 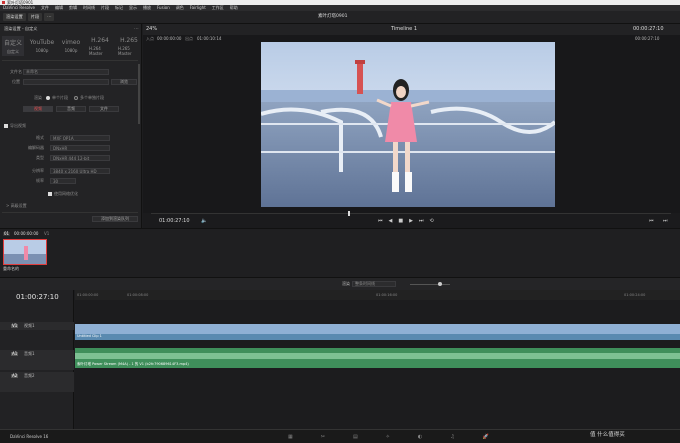 I want to click on add-to-queue-button: 添加到渲染队列, so click(x=115, y=219).